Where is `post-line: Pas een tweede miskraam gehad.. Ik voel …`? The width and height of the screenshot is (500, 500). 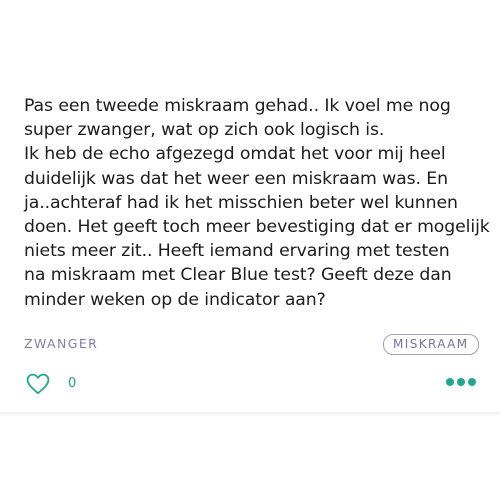 post-line: Pas een tweede miskraam gehad.. Ik voel … is located at coordinates (237, 106).